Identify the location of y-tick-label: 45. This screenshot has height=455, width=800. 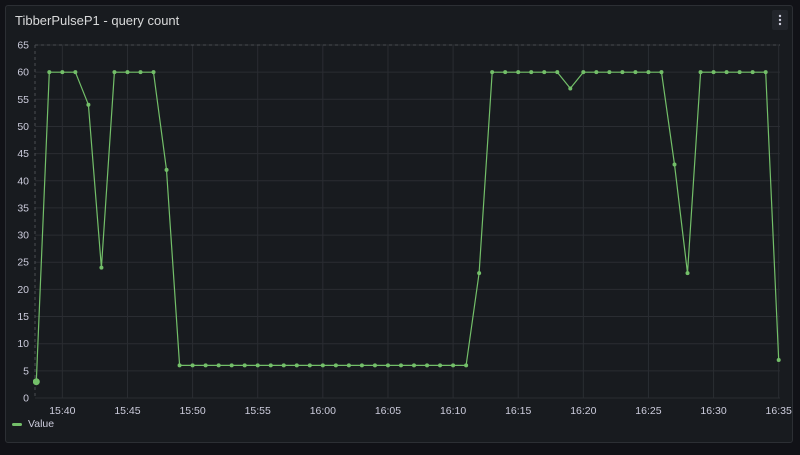
(23, 154).